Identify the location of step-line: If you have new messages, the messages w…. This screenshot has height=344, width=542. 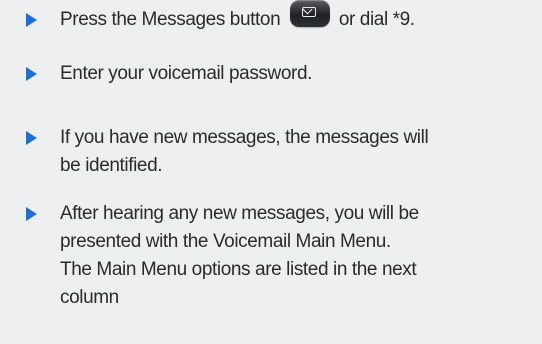
(244, 137).